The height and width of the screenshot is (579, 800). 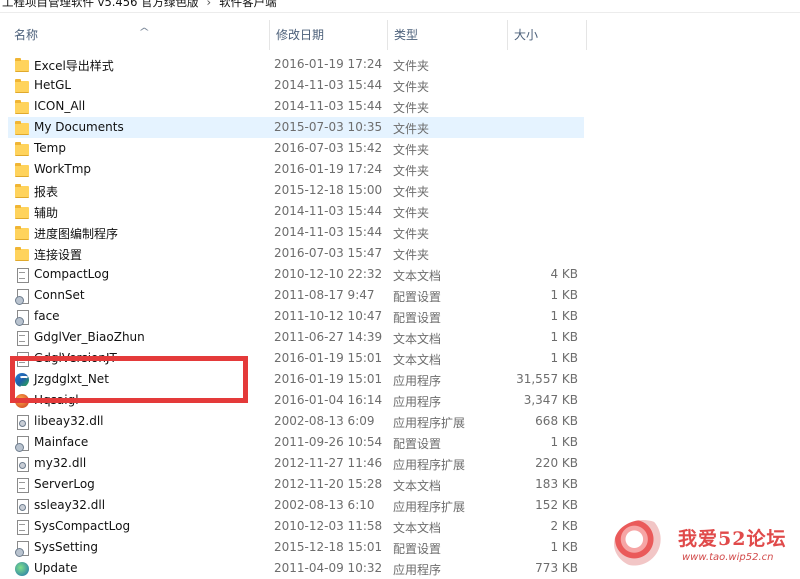 I want to click on file-row: ConnSet 2011-08-17 9:47 配置设置 1 KB, so click(x=296, y=295).